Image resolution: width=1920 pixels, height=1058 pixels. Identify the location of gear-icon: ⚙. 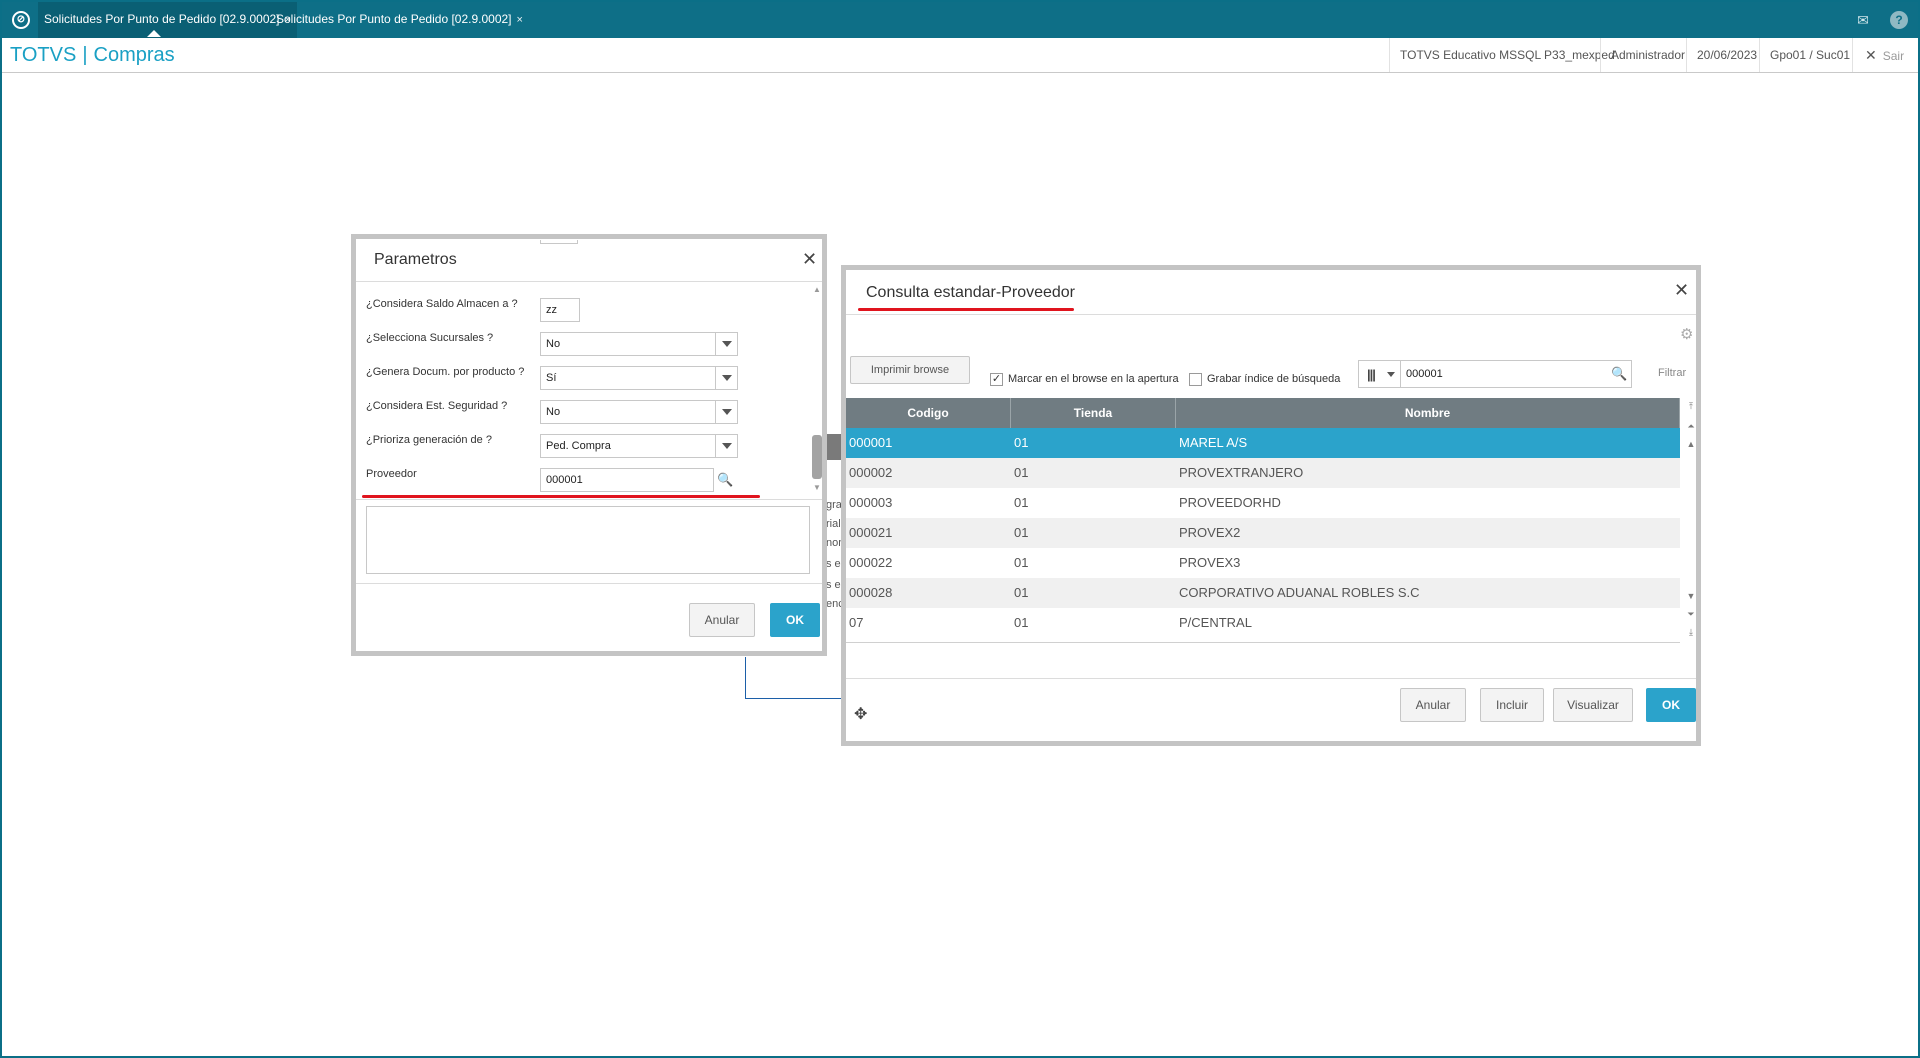
(1686, 334).